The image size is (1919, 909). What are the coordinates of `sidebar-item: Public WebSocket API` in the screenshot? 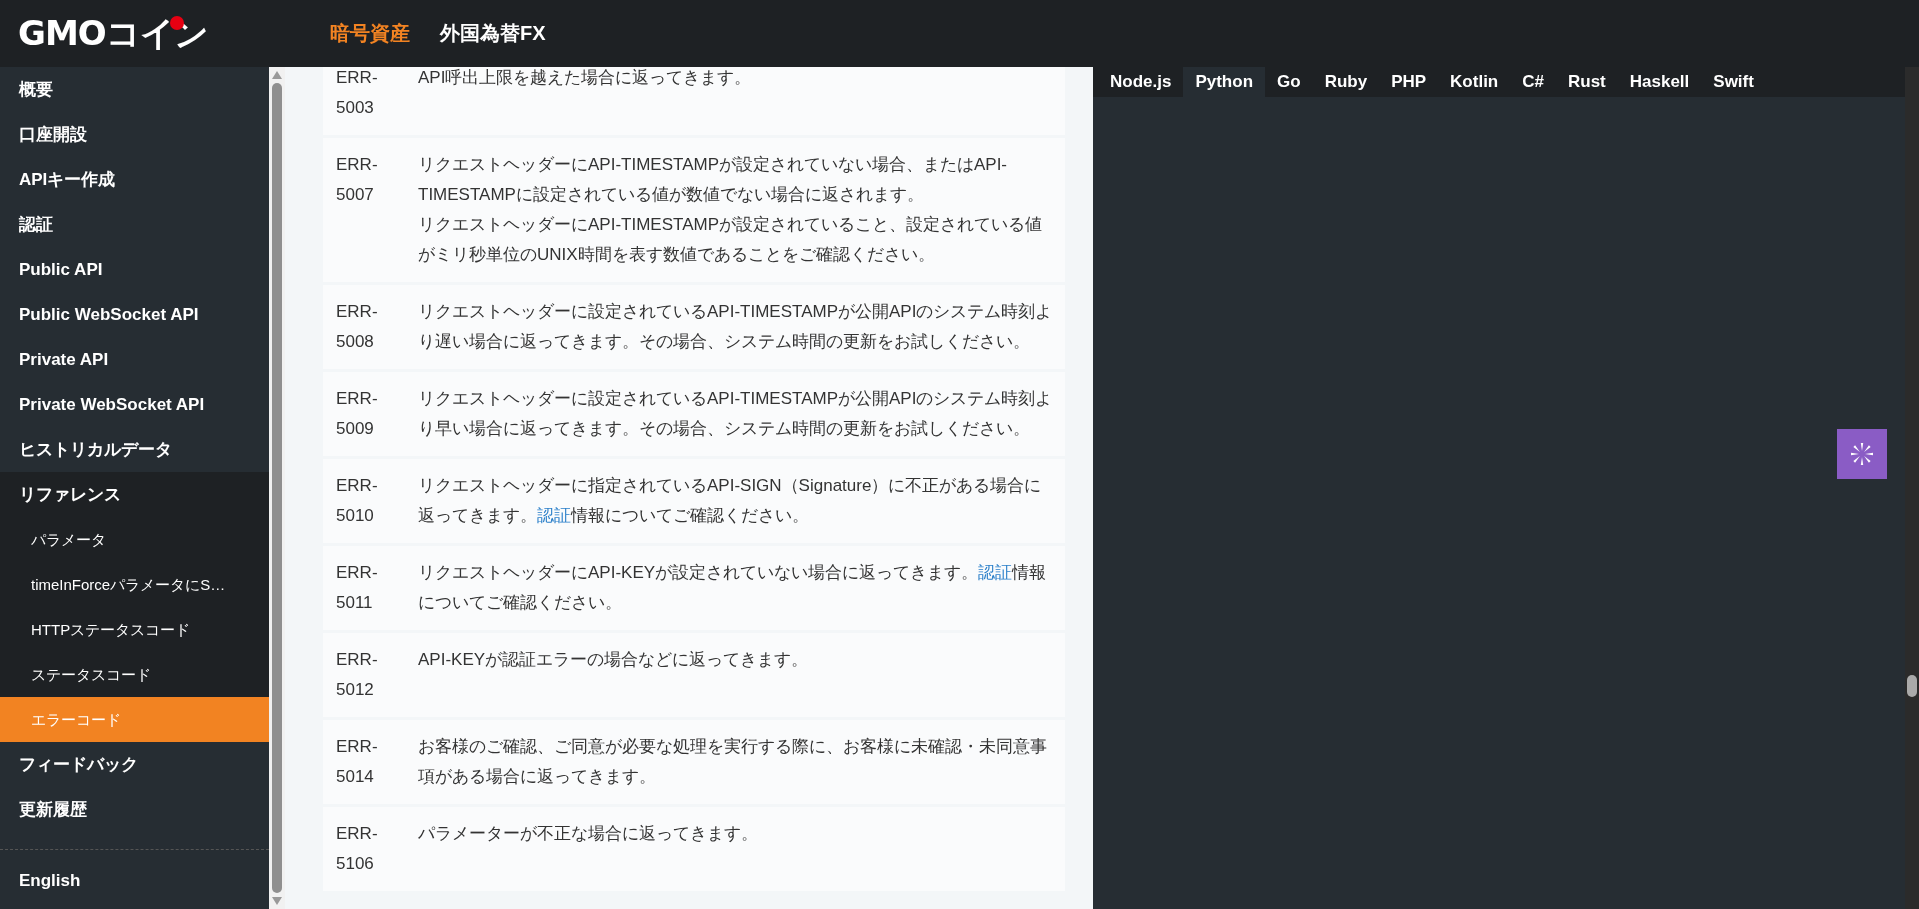 It's located at (134, 314).